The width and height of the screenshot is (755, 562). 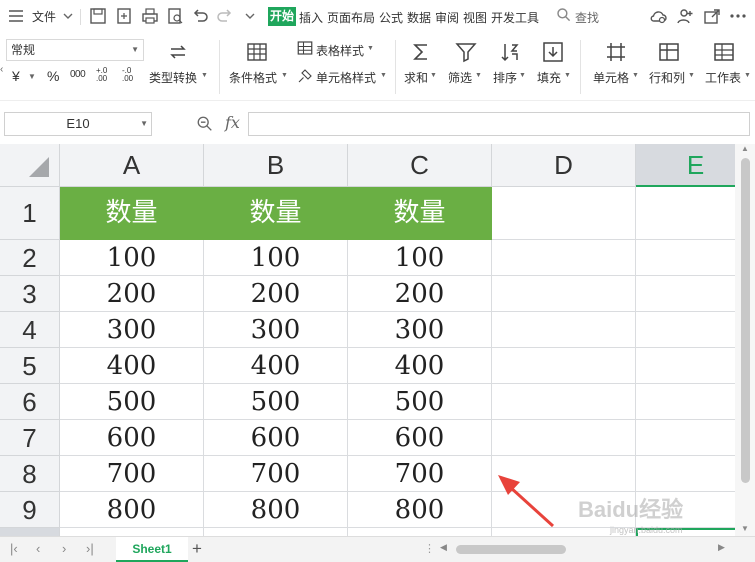 What do you see at coordinates (75, 50) in the screenshot?
I see `number-format-select: 常规 ▼` at bounding box center [75, 50].